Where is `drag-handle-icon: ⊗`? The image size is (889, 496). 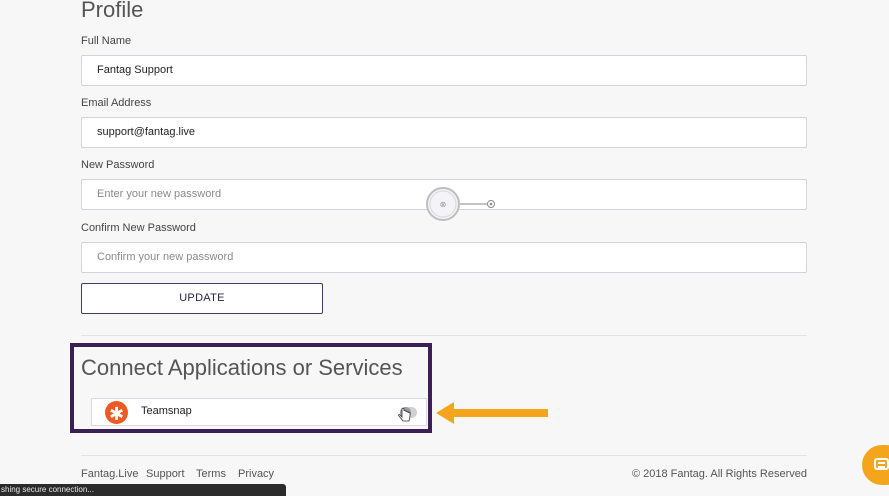 drag-handle-icon: ⊗ is located at coordinates (461, 204).